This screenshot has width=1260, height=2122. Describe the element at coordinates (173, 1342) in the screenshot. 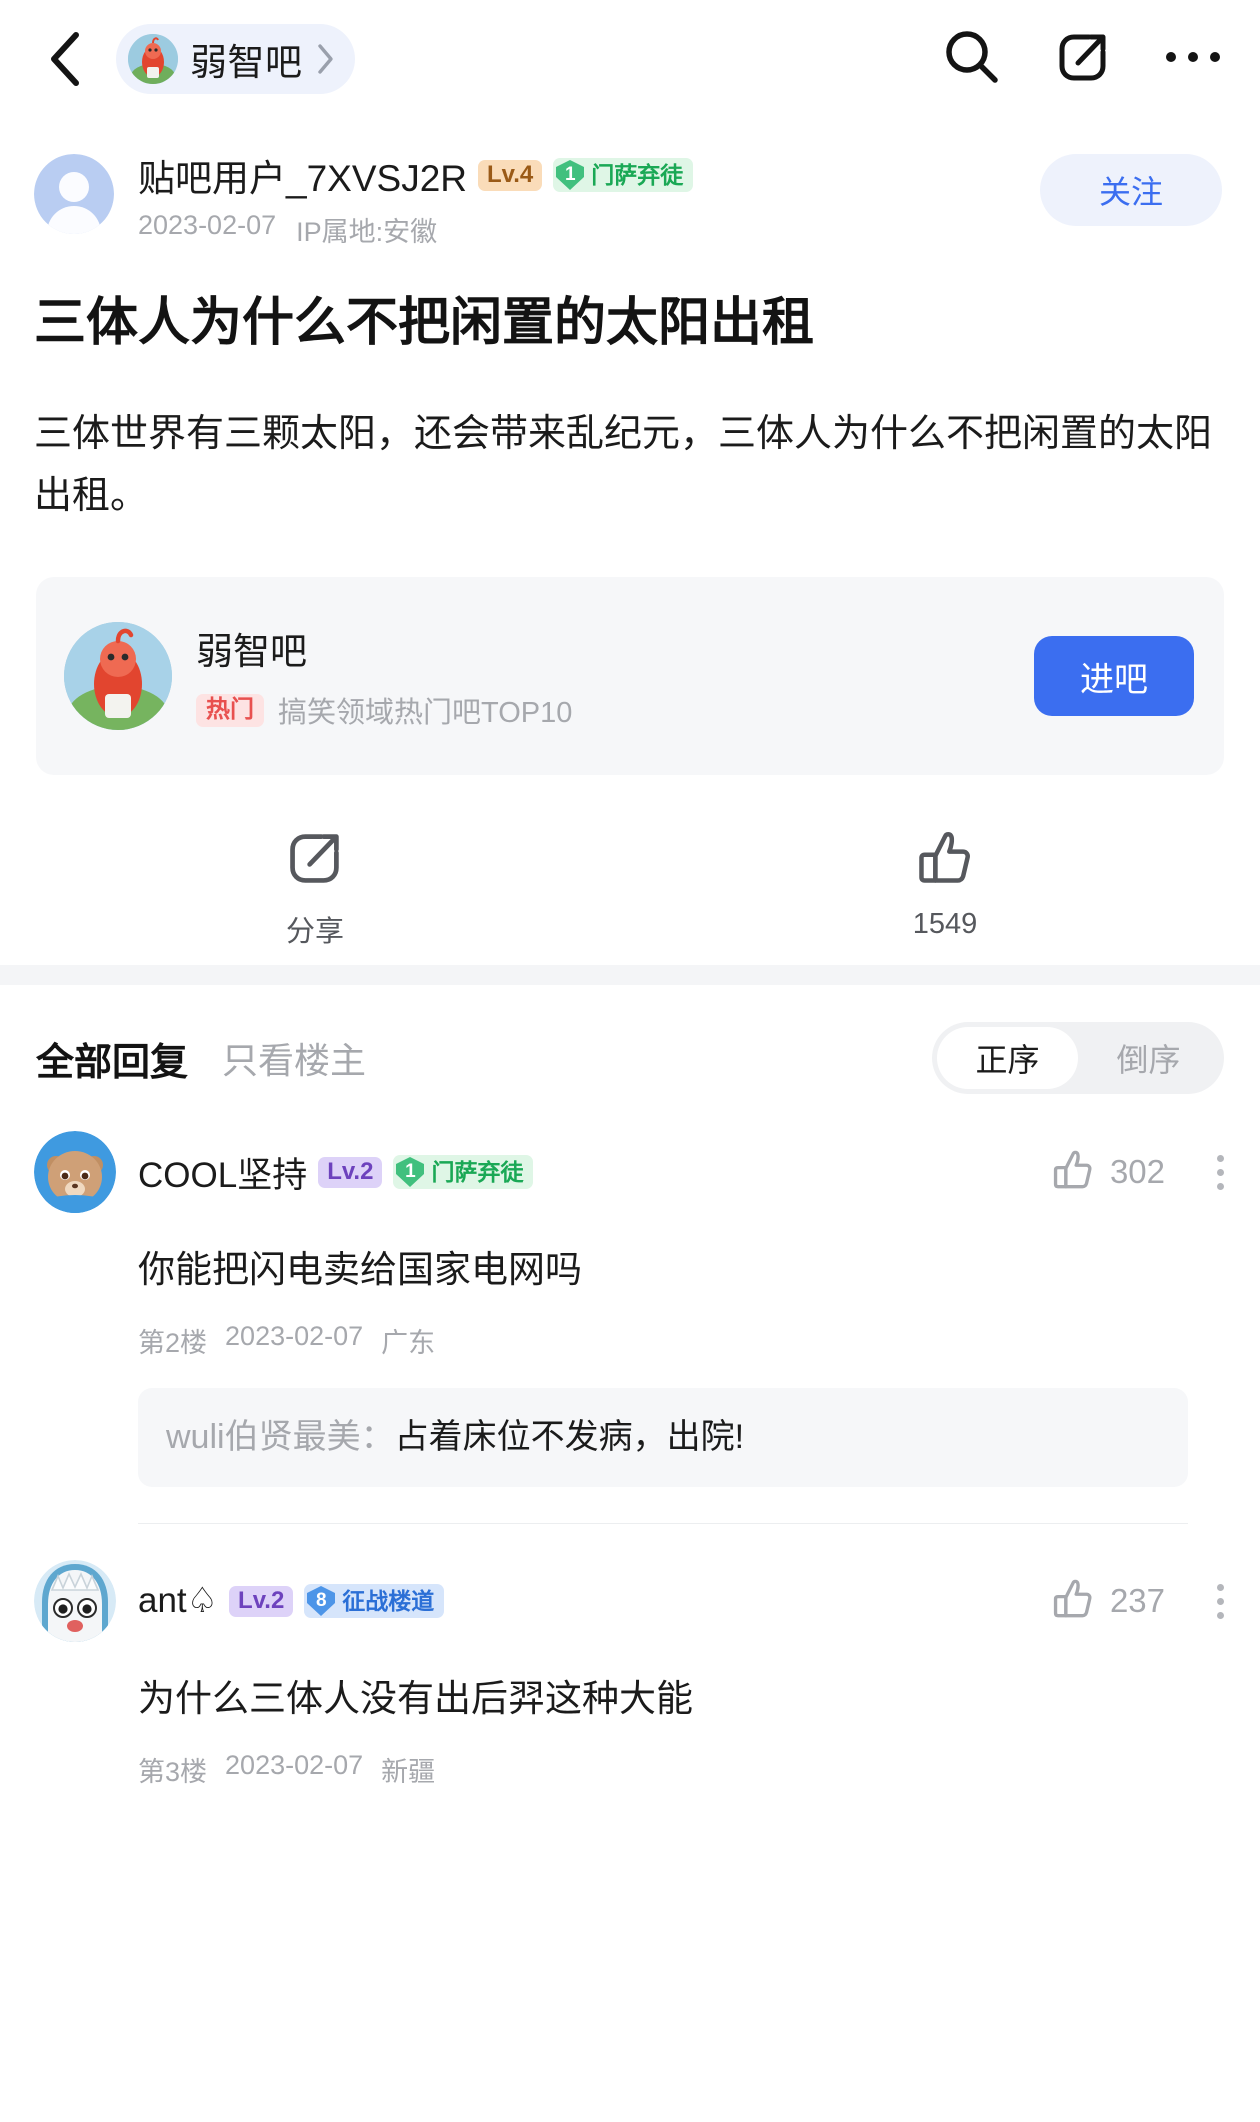

I see `comment-floor: 第2楼` at that location.